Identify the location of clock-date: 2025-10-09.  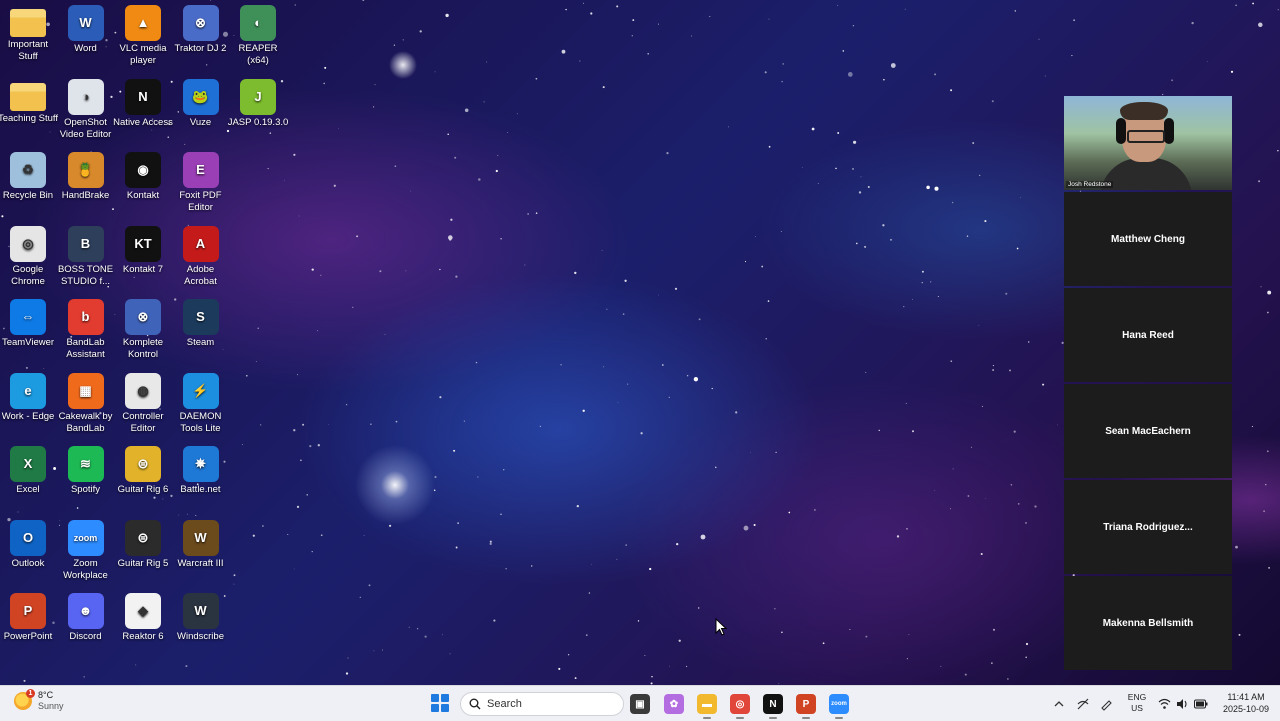
(1246, 709).